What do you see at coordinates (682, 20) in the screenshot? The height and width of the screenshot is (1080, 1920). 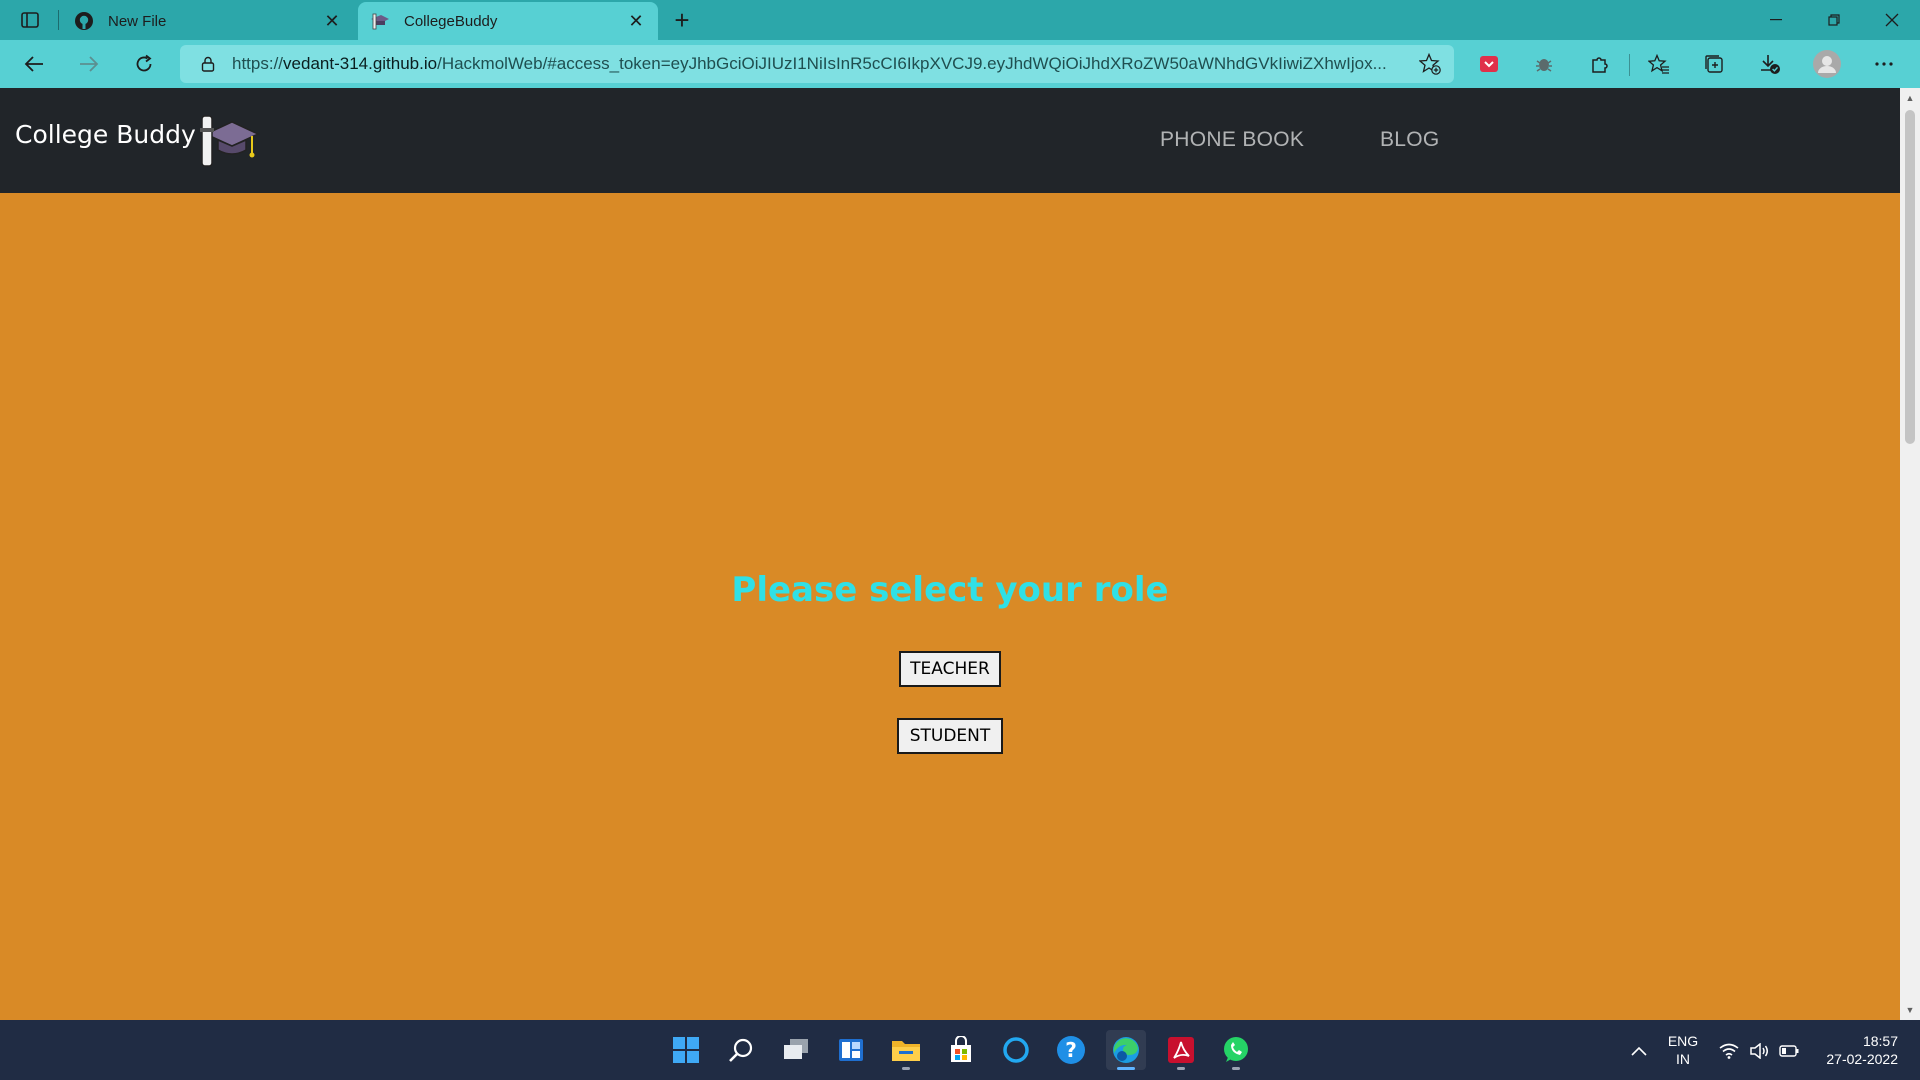 I see `new-tab-plus-icon: +` at bounding box center [682, 20].